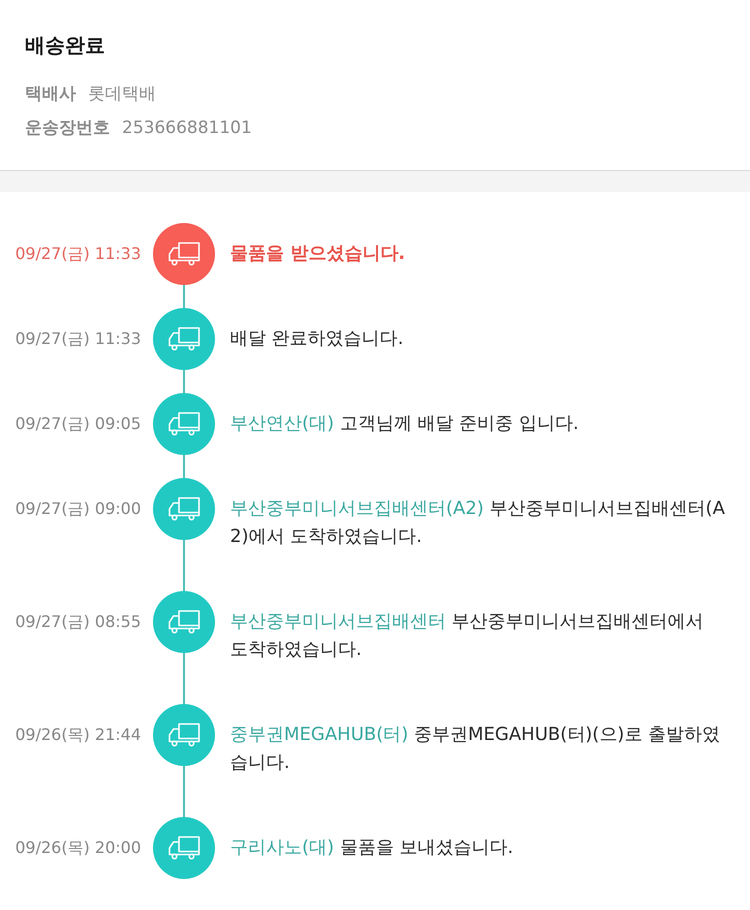 The height and width of the screenshot is (910, 750). What do you see at coordinates (467, 636) in the screenshot?
I see `event-message: 부산중부미니서브집배센터 부산중부미니서브집배센터에서 도착하였습니다.` at bounding box center [467, 636].